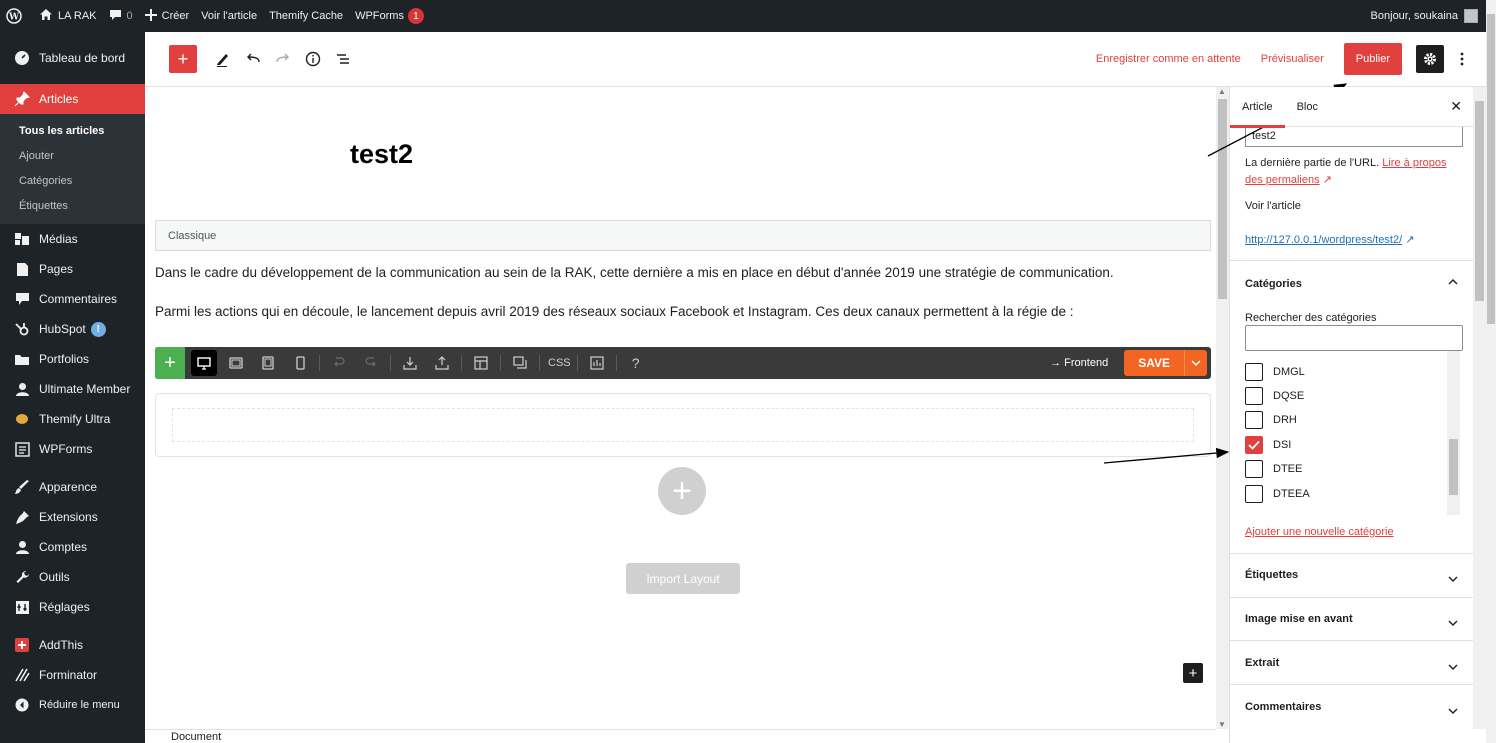 Image resolution: width=1496 pixels, height=743 pixels. I want to click on menu-settings: Réglages, so click(72, 607).